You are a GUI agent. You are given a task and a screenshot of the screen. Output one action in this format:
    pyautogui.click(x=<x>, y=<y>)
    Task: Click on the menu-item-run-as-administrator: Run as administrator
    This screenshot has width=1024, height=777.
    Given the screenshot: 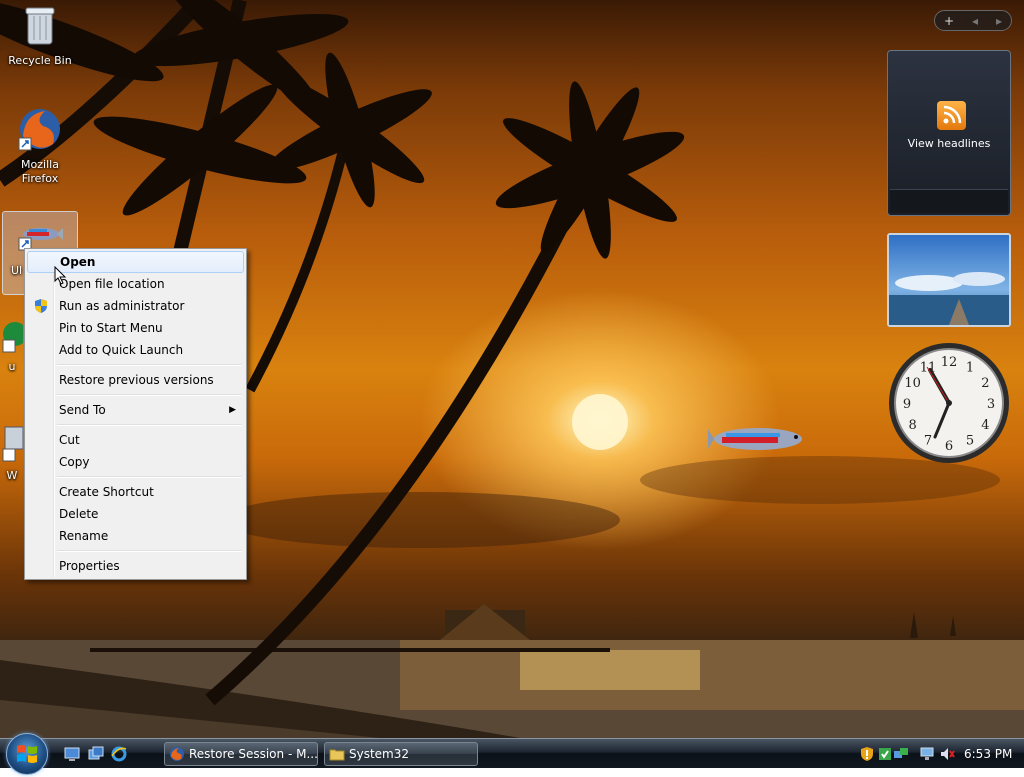 What is the action you would take?
    pyautogui.click(x=135, y=306)
    